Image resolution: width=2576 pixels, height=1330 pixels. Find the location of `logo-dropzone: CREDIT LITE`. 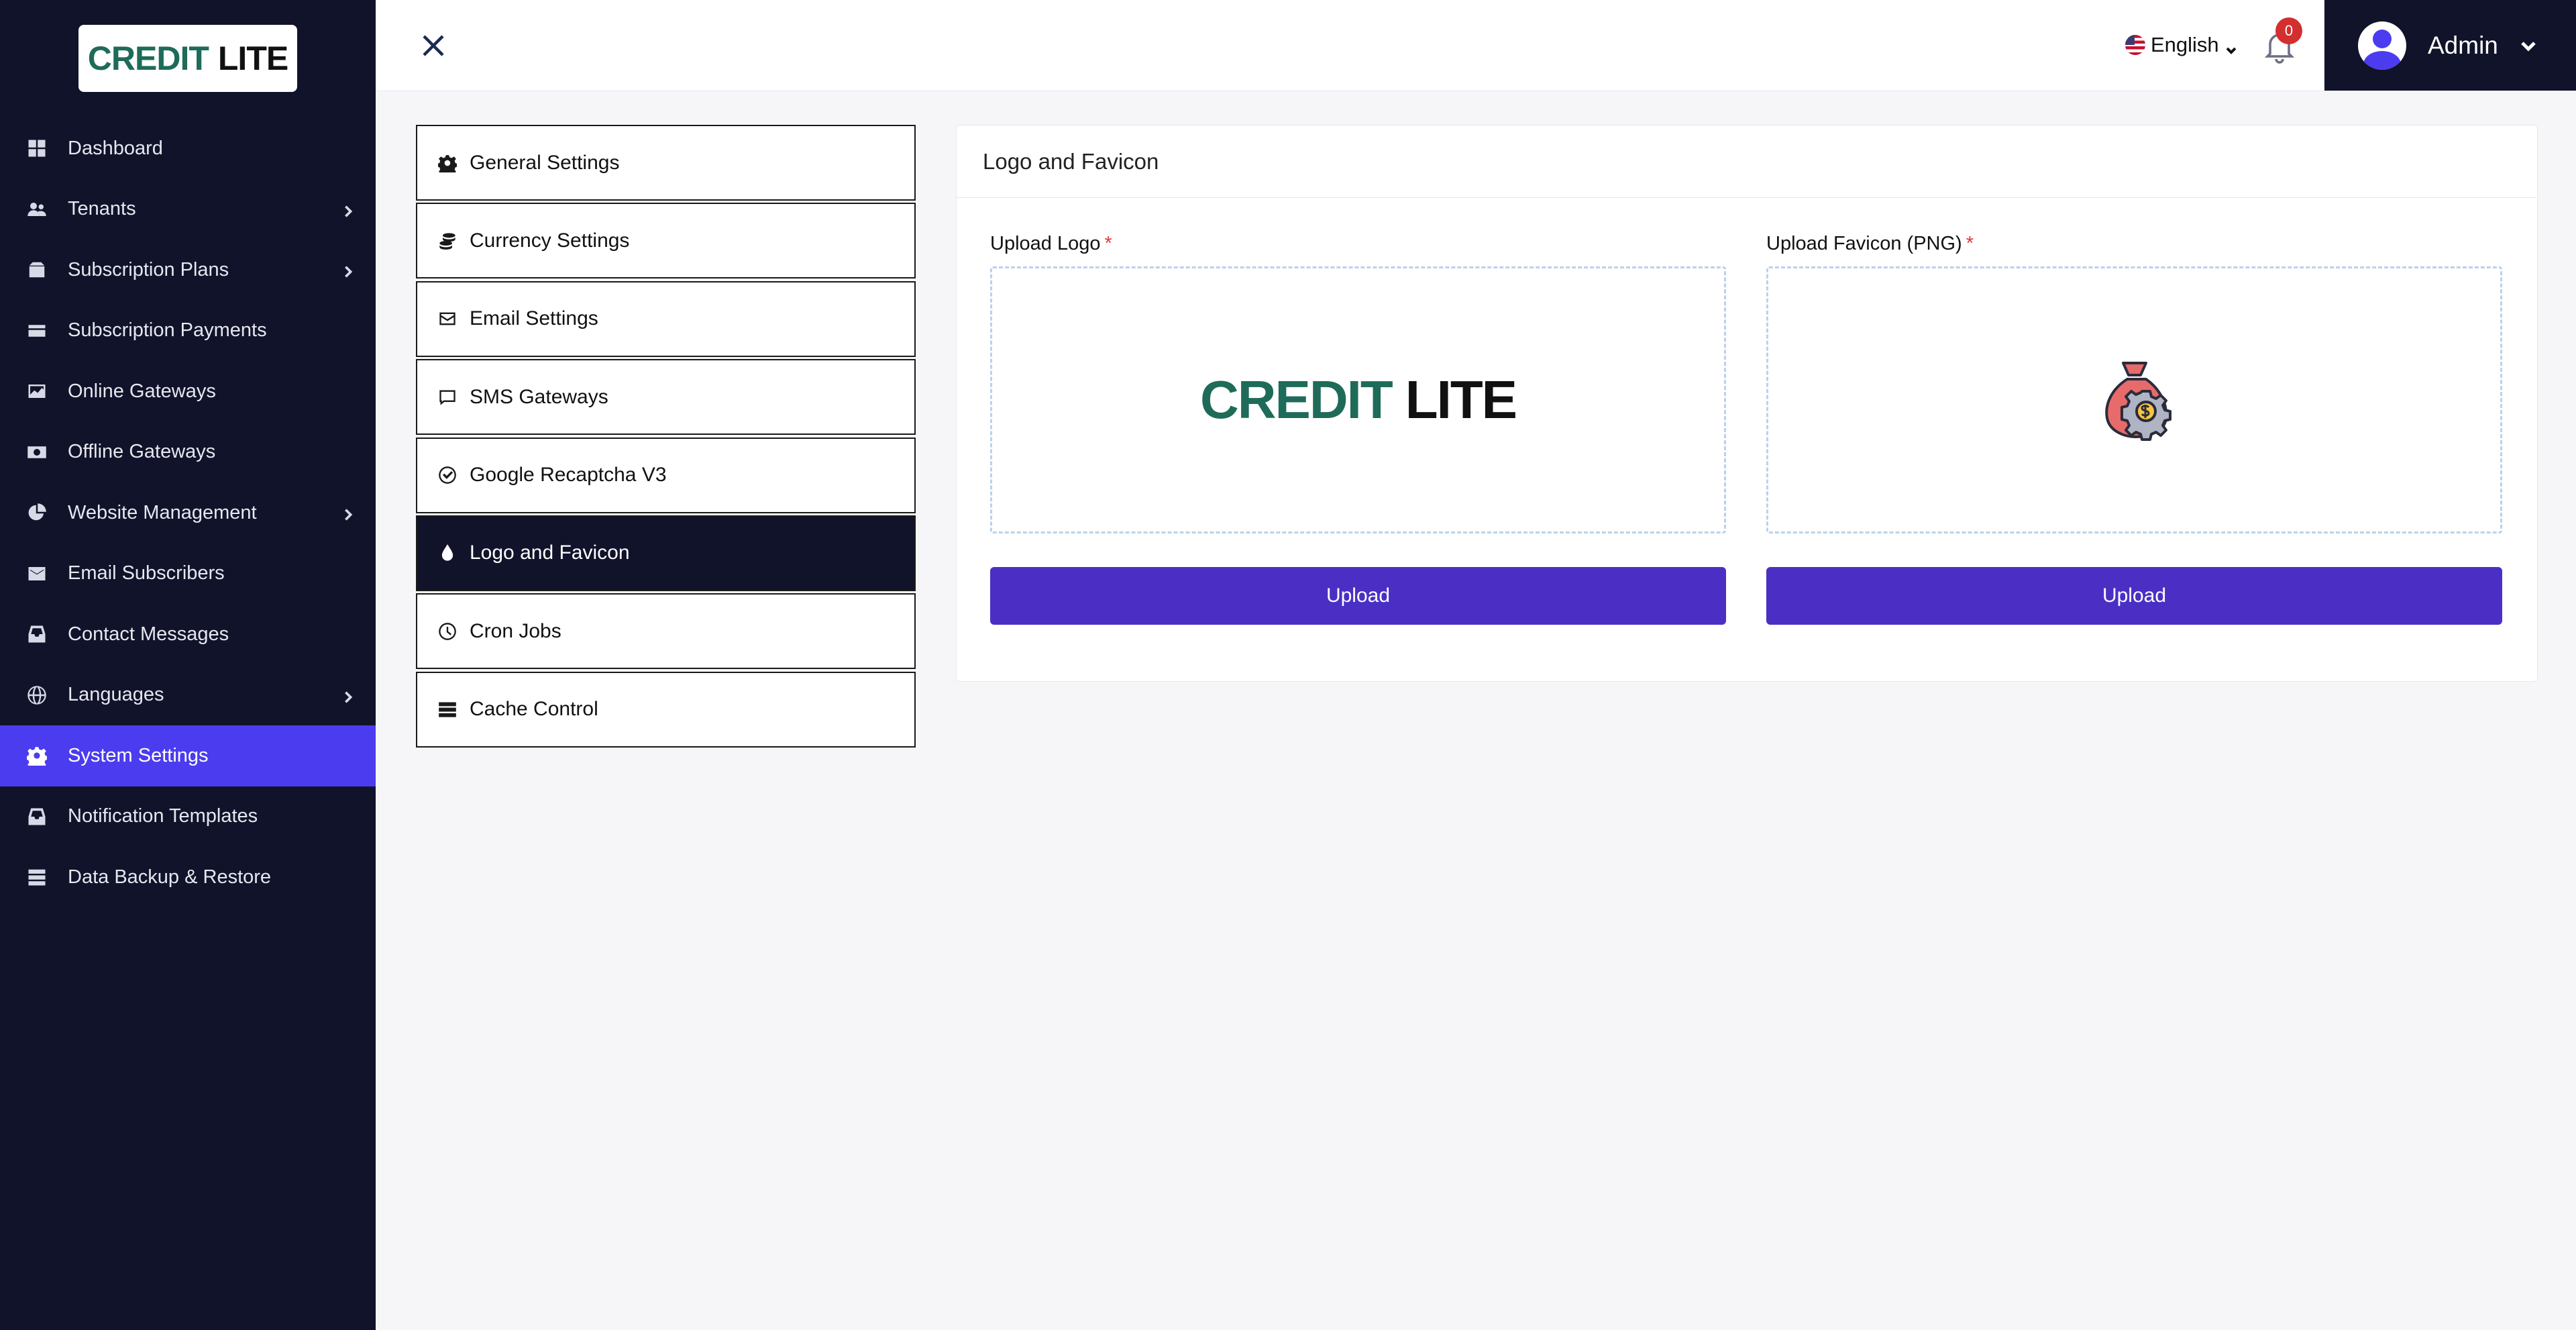

logo-dropzone: CREDIT LITE is located at coordinates (1358, 399).